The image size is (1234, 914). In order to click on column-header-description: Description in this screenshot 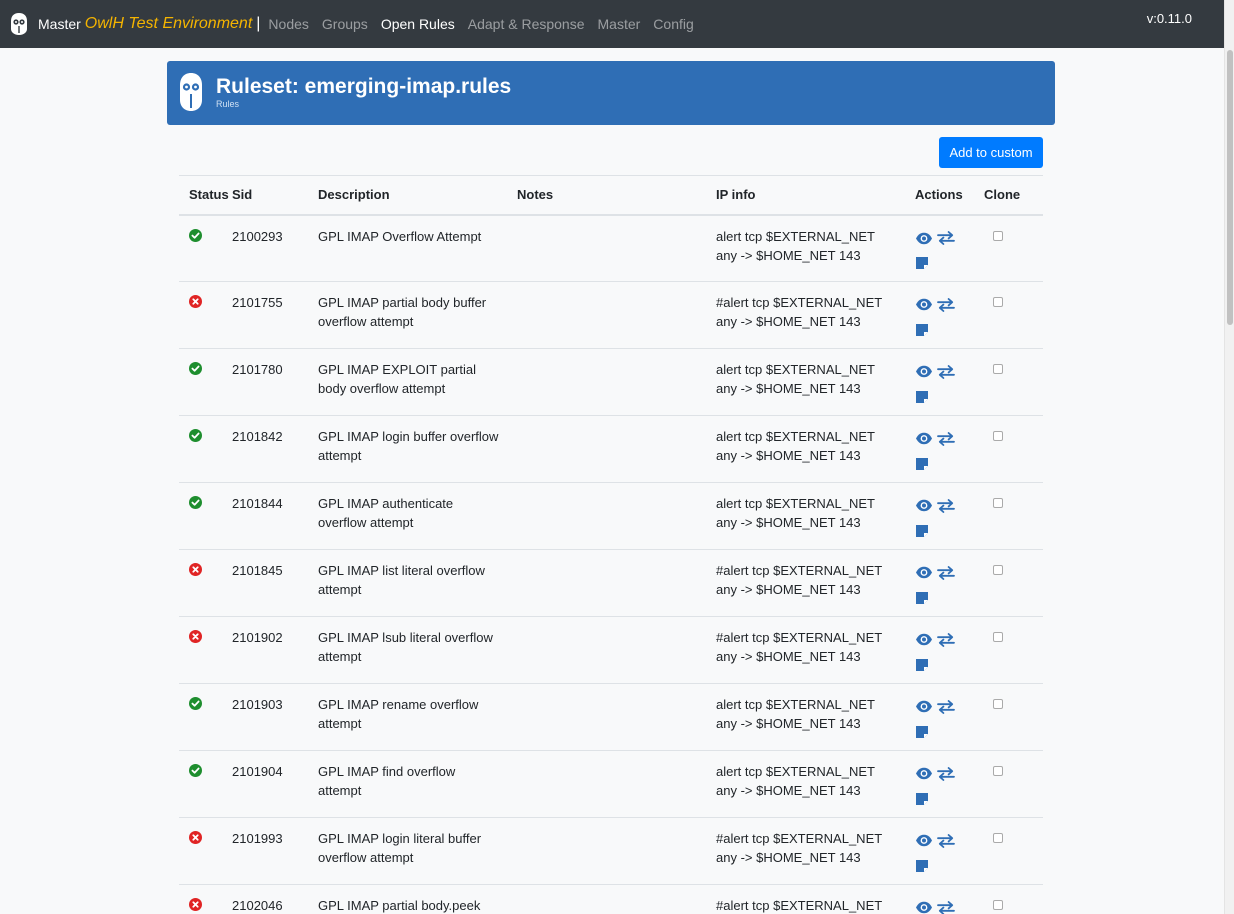, I will do `click(417, 195)`.